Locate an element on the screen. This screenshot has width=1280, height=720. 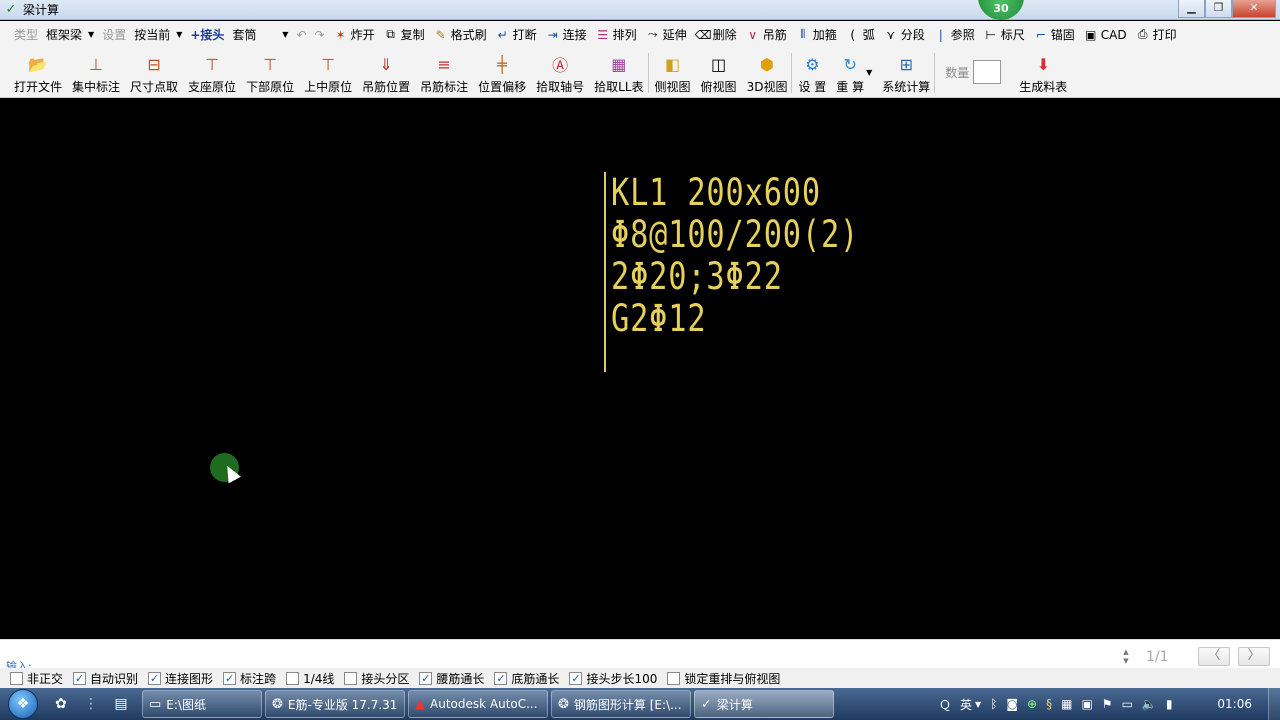
minimize-button: ▁ is located at coordinates (1191, 9).